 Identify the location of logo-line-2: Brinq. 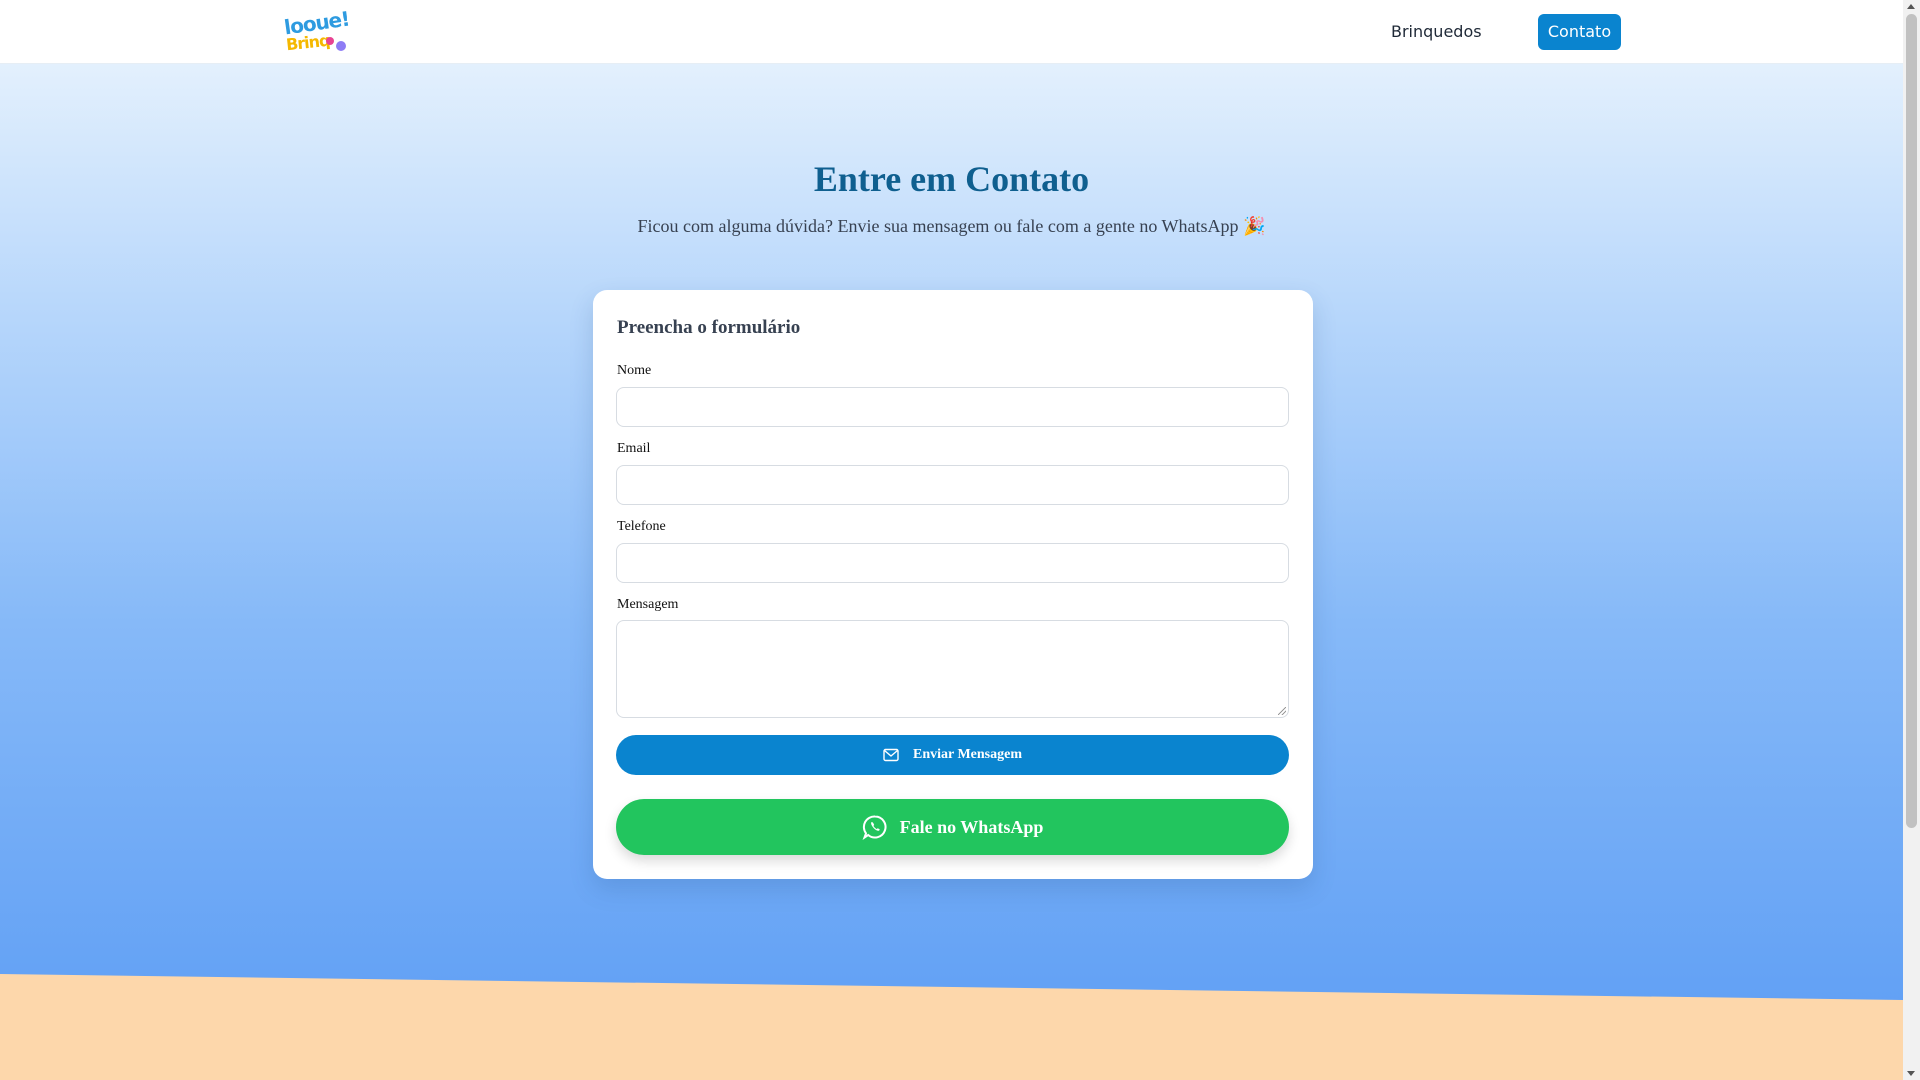
(308, 42).